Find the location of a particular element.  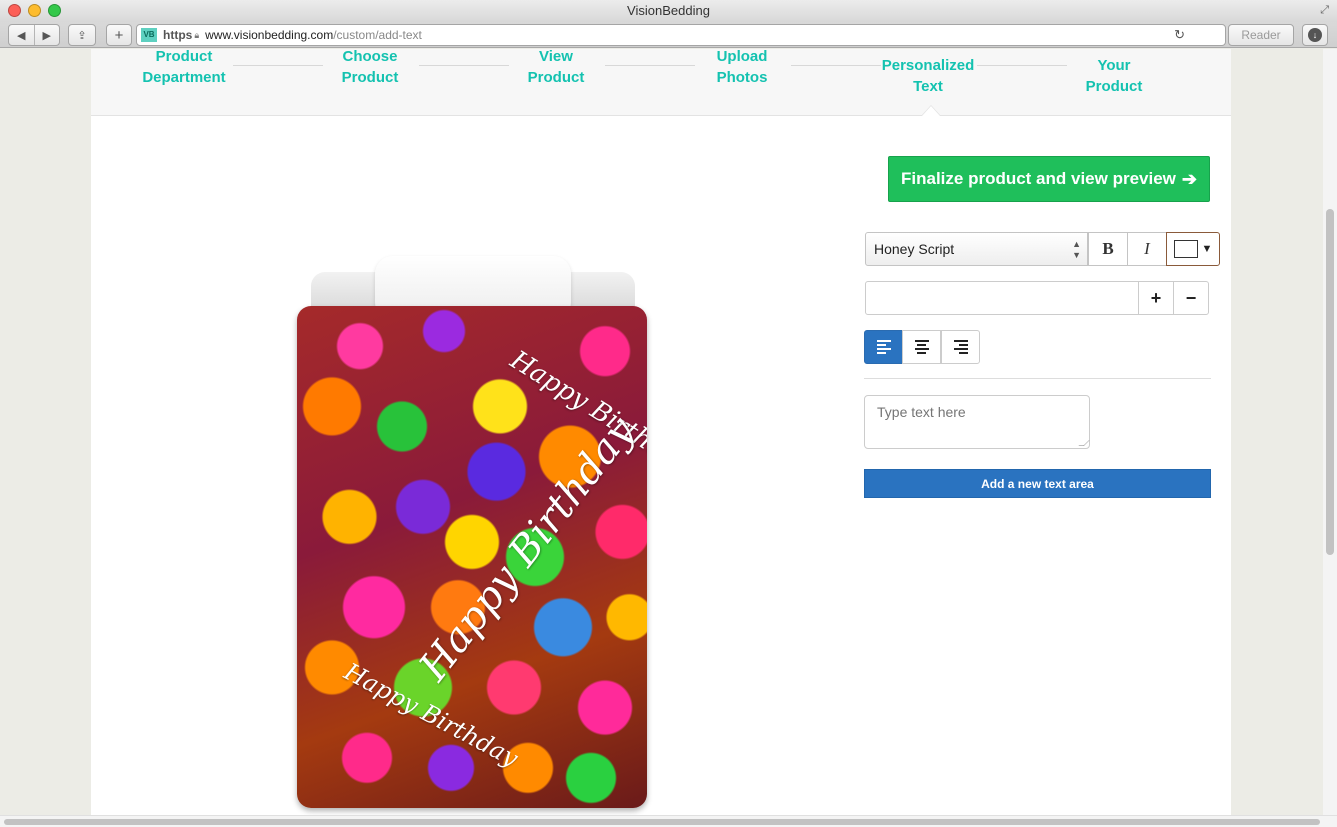

horizontal-scroll-thumb is located at coordinates (662, 822).